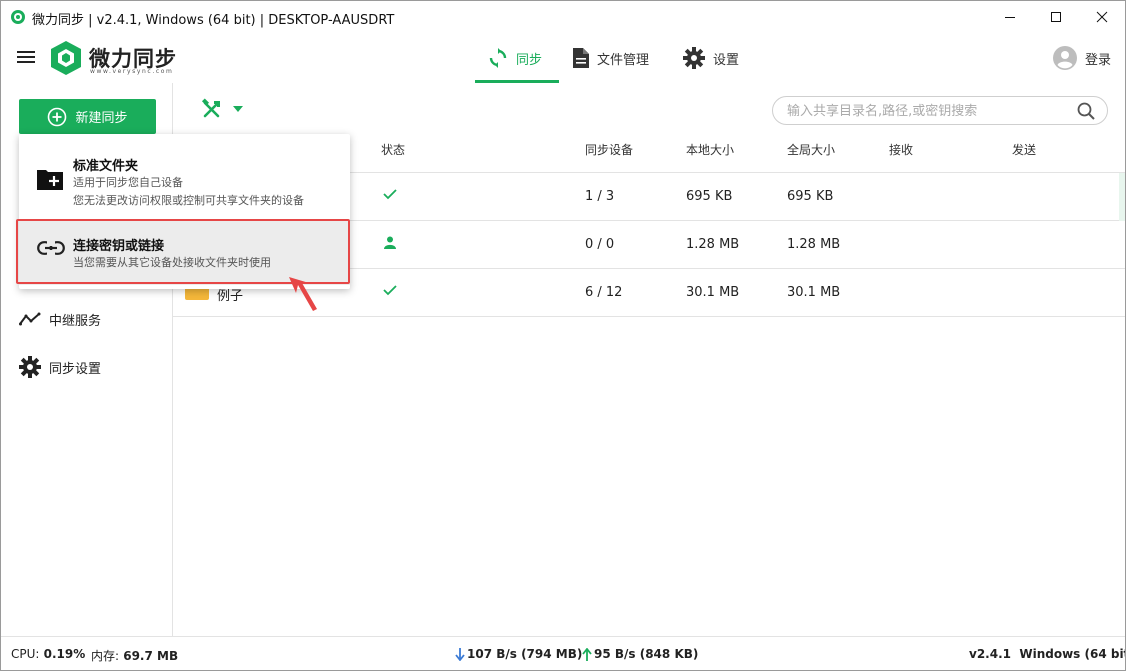 The image size is (1126, 671). What do you see at coordinates (600, 196) in the screenshot?
I see `row-devices: 1 / 3` at bounding box center [600, 196].